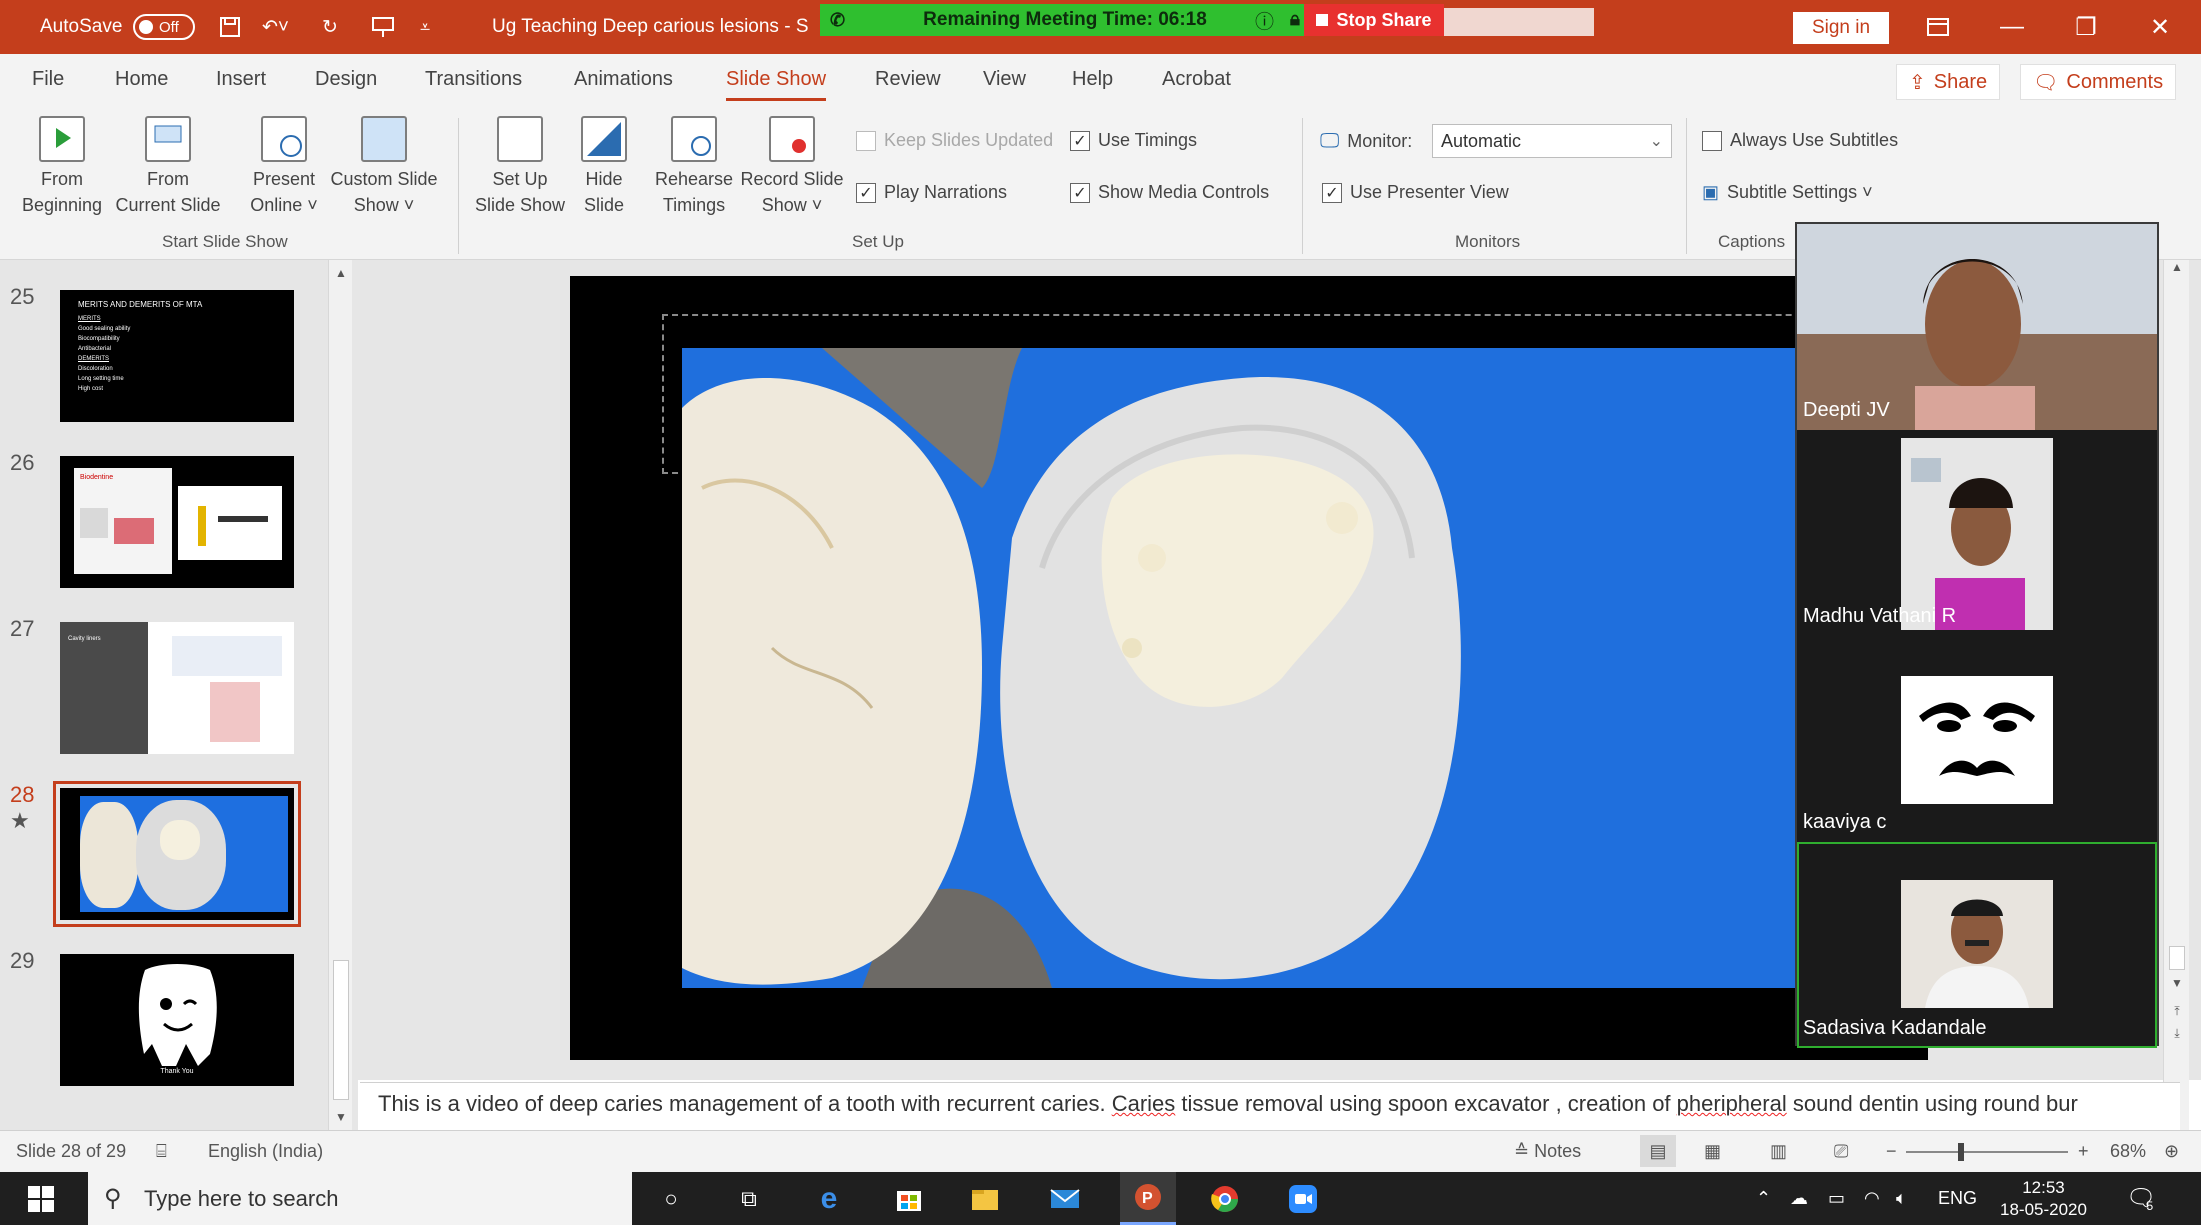  Describe the element at coordinates (1196, 79) in the screenshot. I see `tab-acrobat: Acrobat` at that location.